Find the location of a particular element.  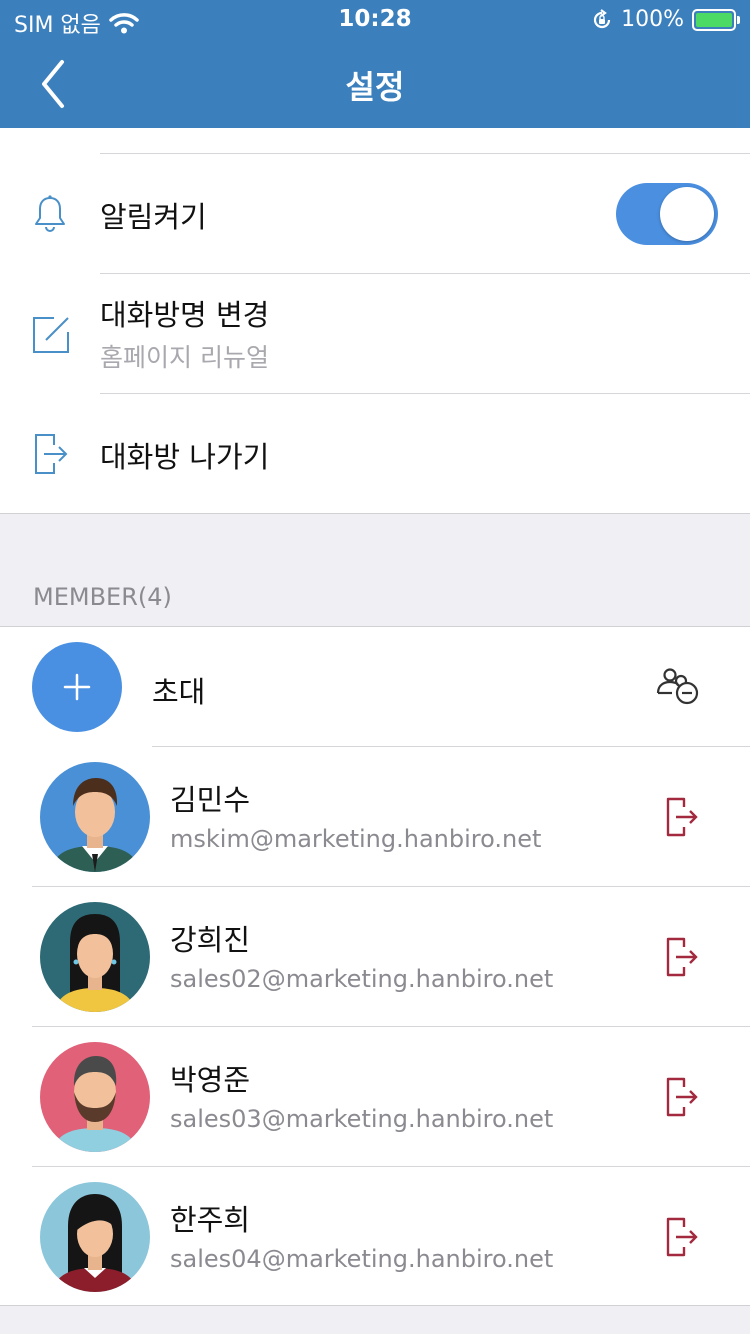

notification-toggle is located at coordinates (667, 214).